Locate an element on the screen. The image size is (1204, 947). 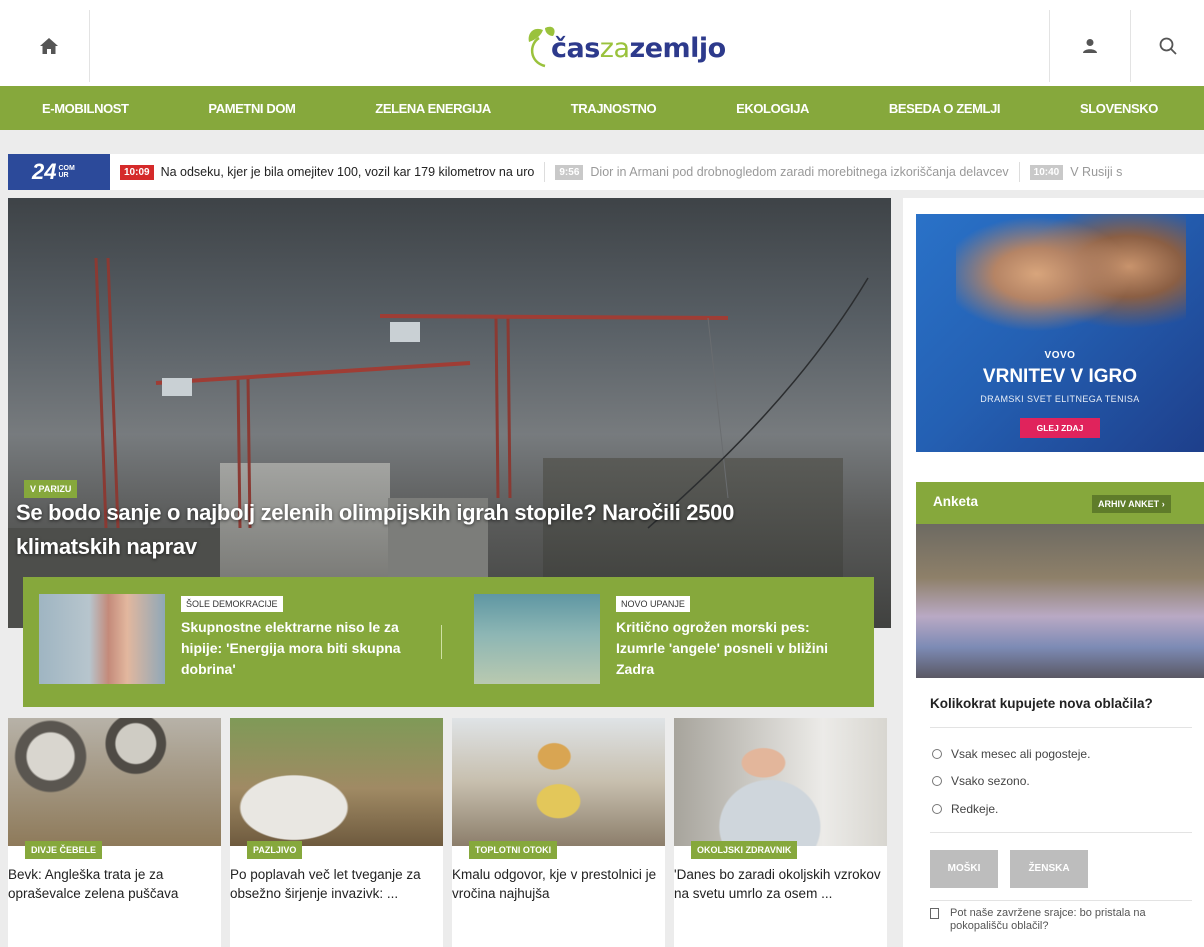
search-icon is located at coordinates (1168, 46).